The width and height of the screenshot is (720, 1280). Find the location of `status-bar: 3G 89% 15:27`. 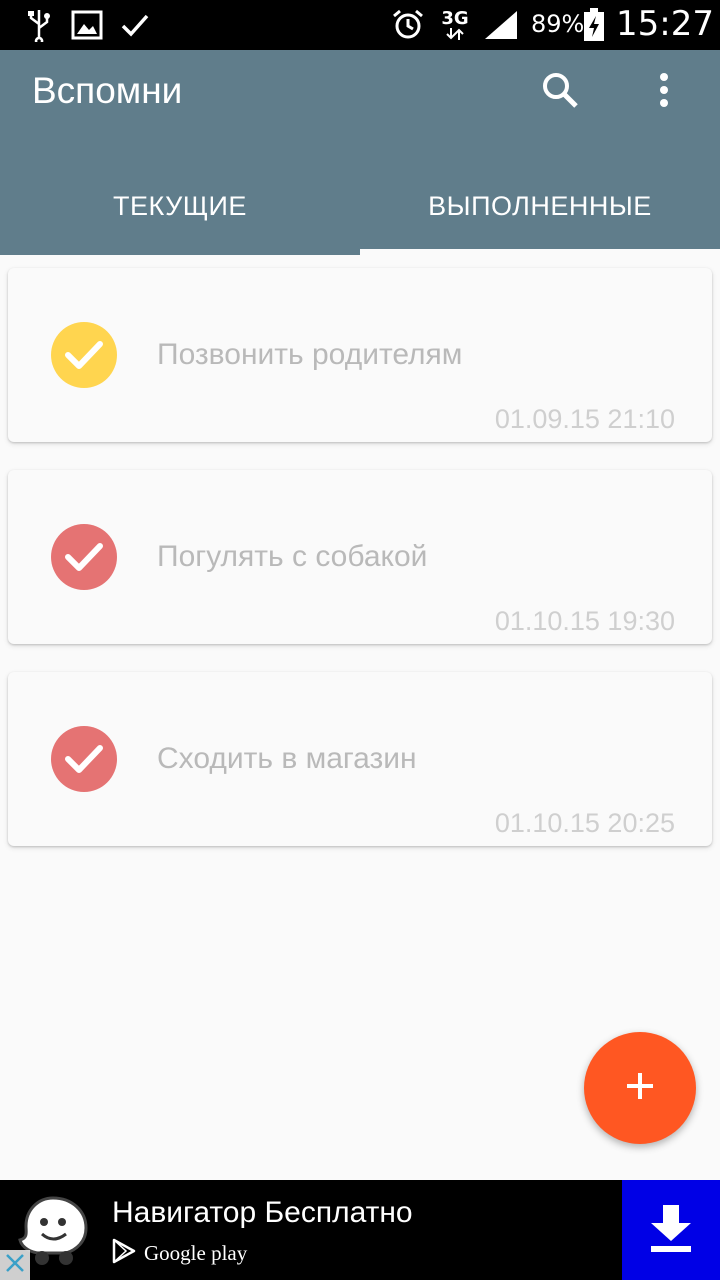

status-bar: 3G 89% 15:27 is located at coordinates (360, 25).